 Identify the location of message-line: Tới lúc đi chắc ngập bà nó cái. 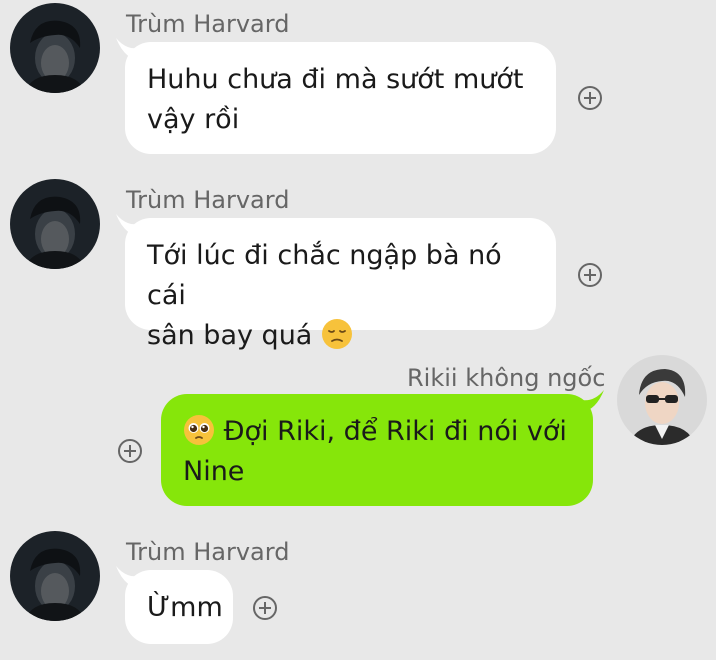
(324, 275).